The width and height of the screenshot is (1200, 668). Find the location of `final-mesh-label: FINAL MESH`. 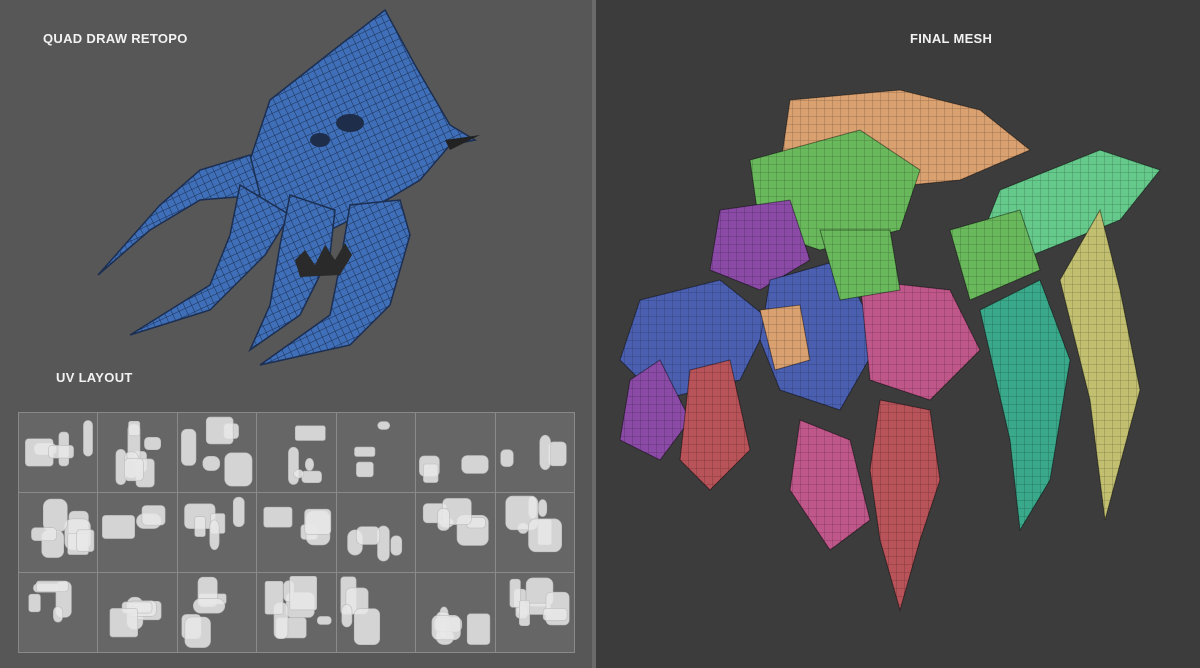

final-mesh-label: FINAL MESH is located at coordinates (951, 38).